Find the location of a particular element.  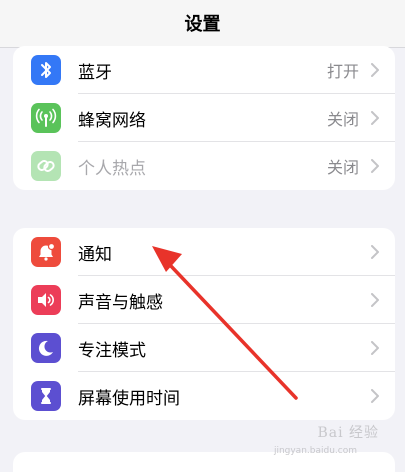

watermark-url: jingyan.baidu.com is located at coordinates (315, 451).